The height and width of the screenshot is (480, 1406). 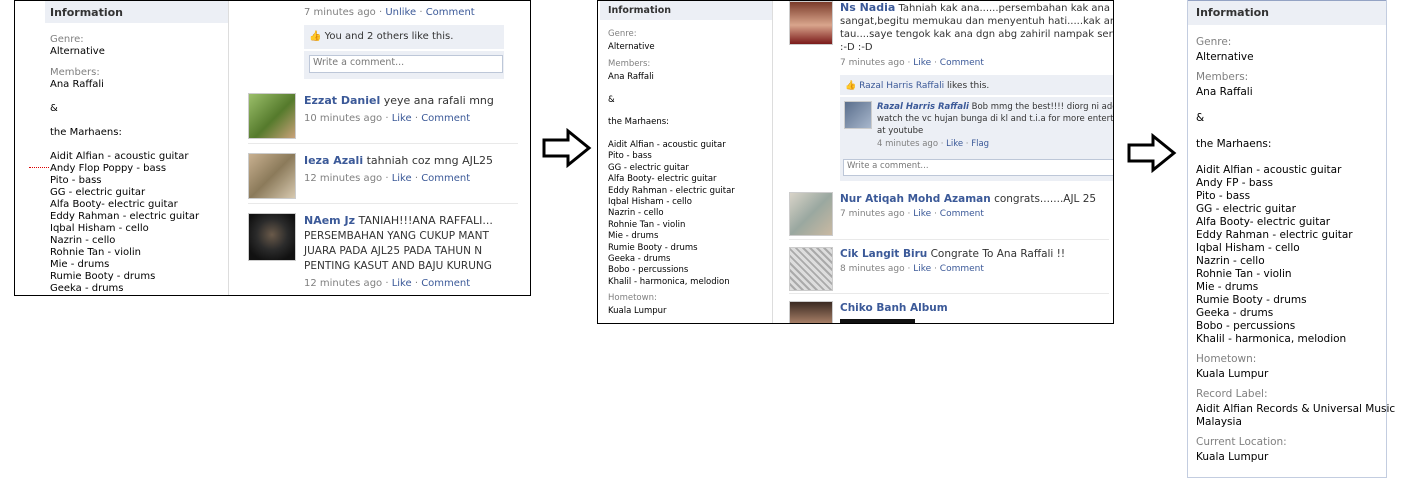 I want to click on comment-author: Razal Harris Raffali, so click(x=923, y=107).